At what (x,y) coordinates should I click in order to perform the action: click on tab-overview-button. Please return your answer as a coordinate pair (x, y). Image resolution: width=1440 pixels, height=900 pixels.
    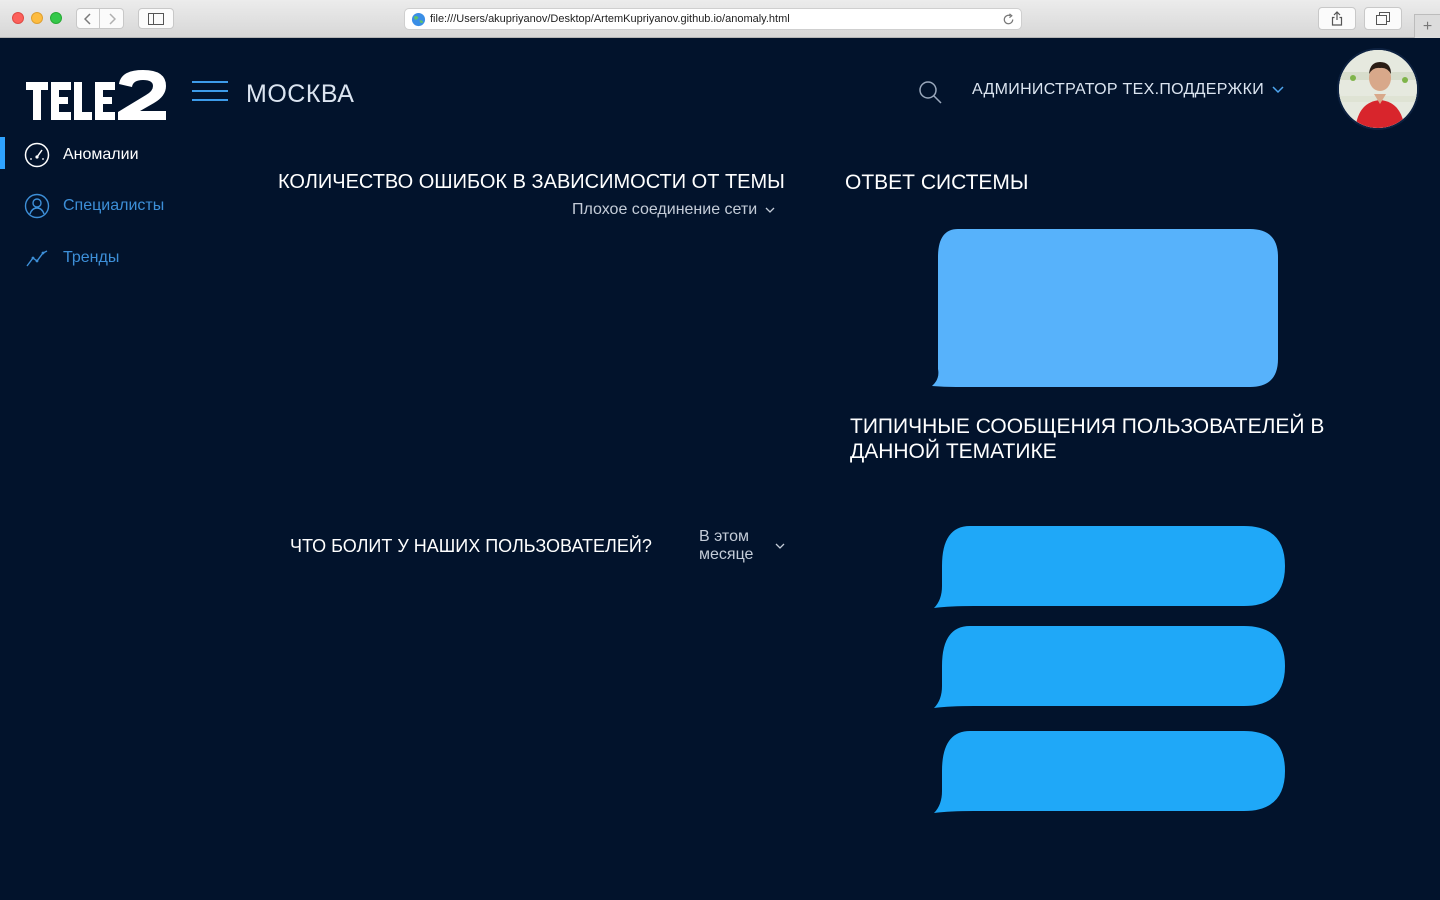
    Looking at the image, I should click on (1383, 18).